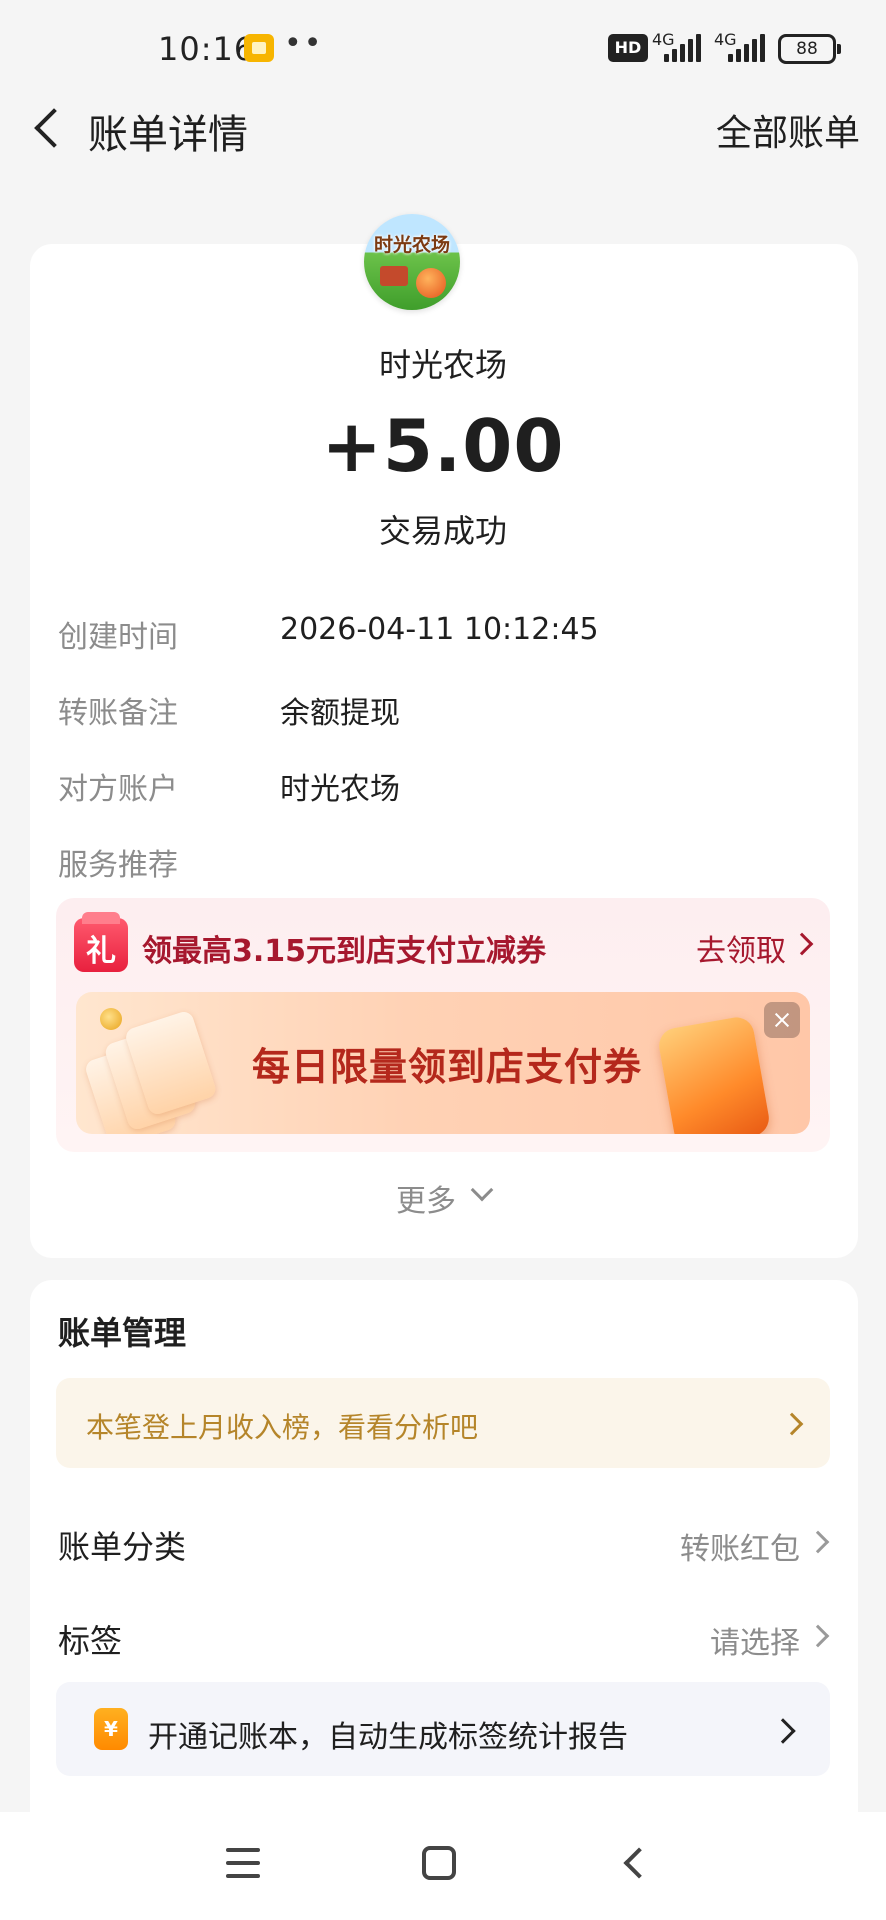 The height and width of the screenshot is (1920, 886). Describe the element at coordinates (244, 1863) in the screenshot. I see `recent-apps-menu-icon` at that location.